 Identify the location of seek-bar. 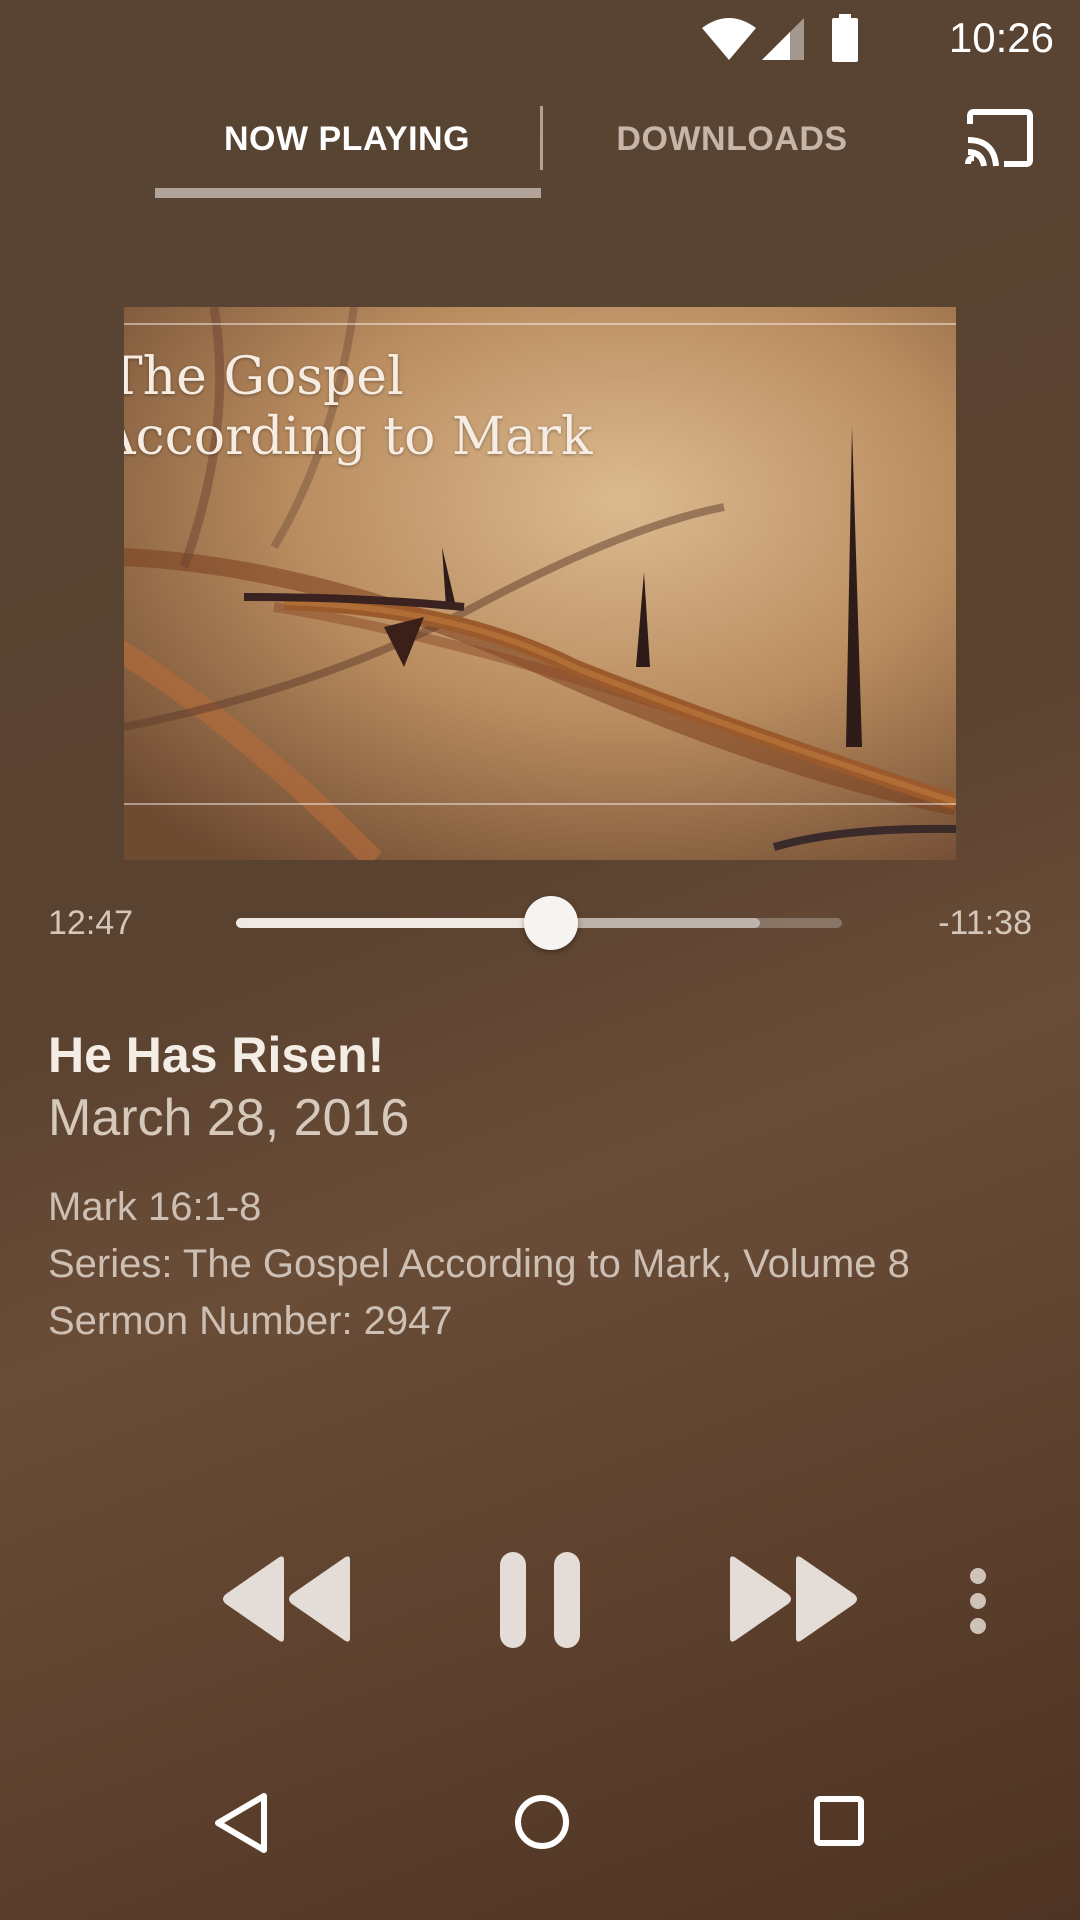
(539, 923).